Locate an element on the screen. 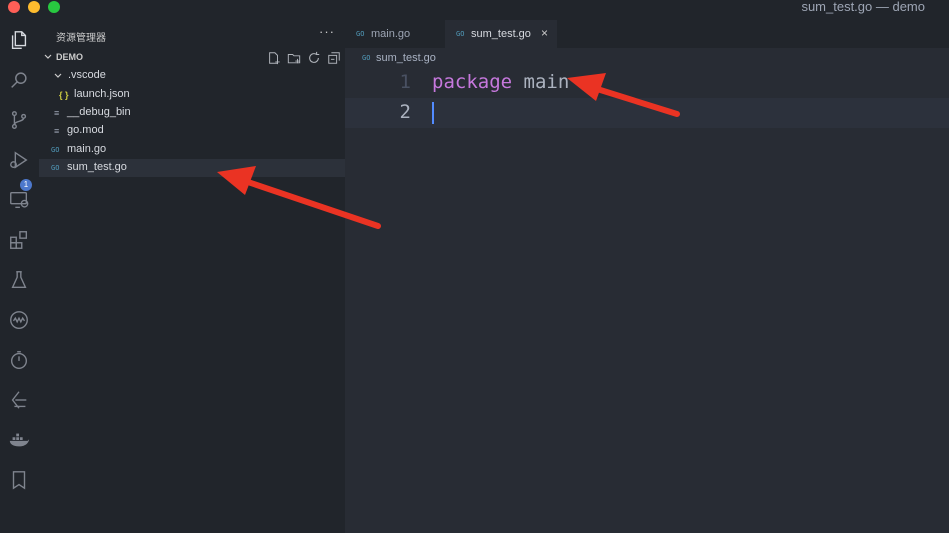  code-line-current: 2 is located at coordinates (647, 113).